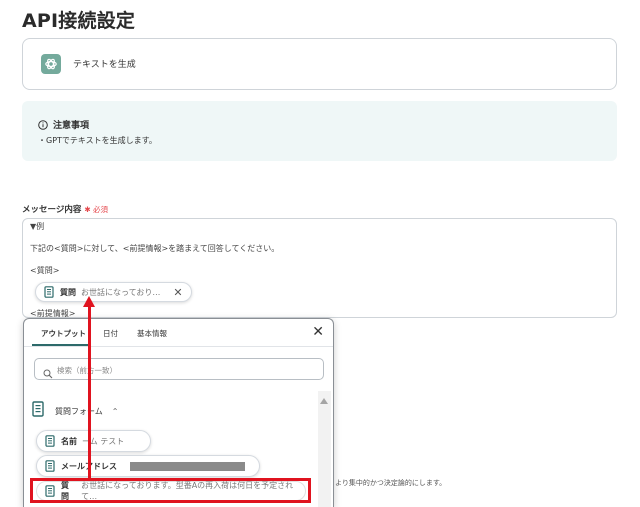 This screenshot has width=640, height=507. Describe the element at coordinates (43, 124) in the screenshot. I see `info-icon` at that location.